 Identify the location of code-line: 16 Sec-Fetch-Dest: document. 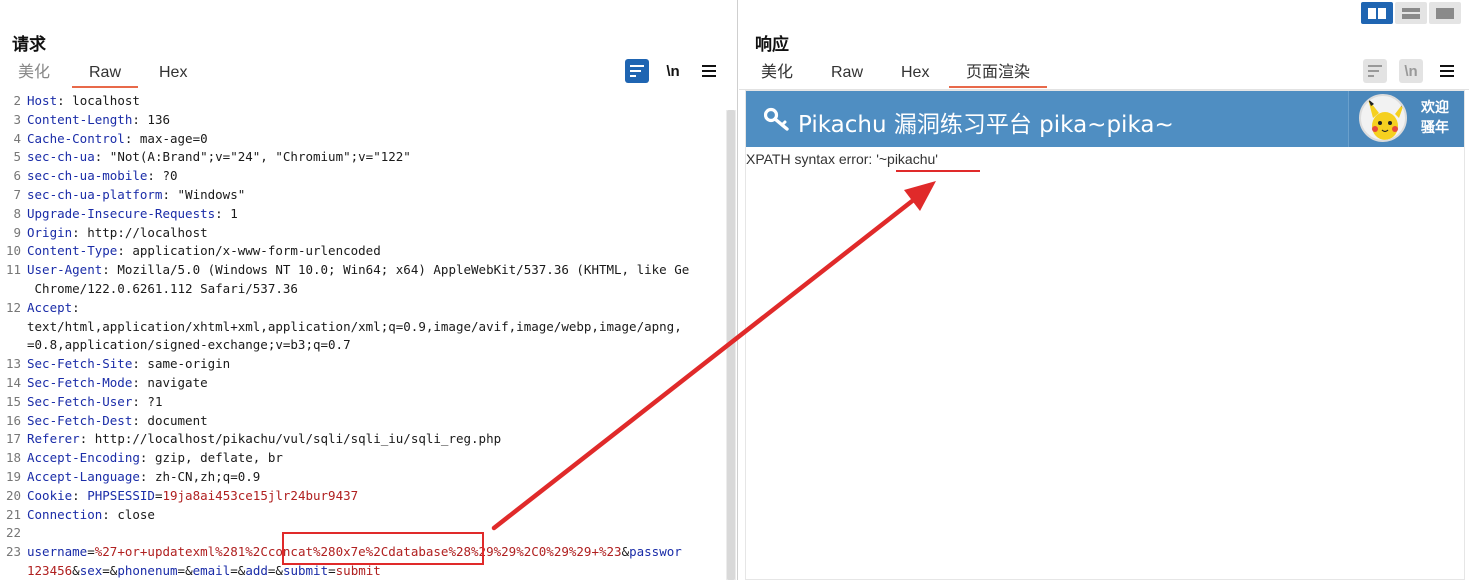
(363, 421).